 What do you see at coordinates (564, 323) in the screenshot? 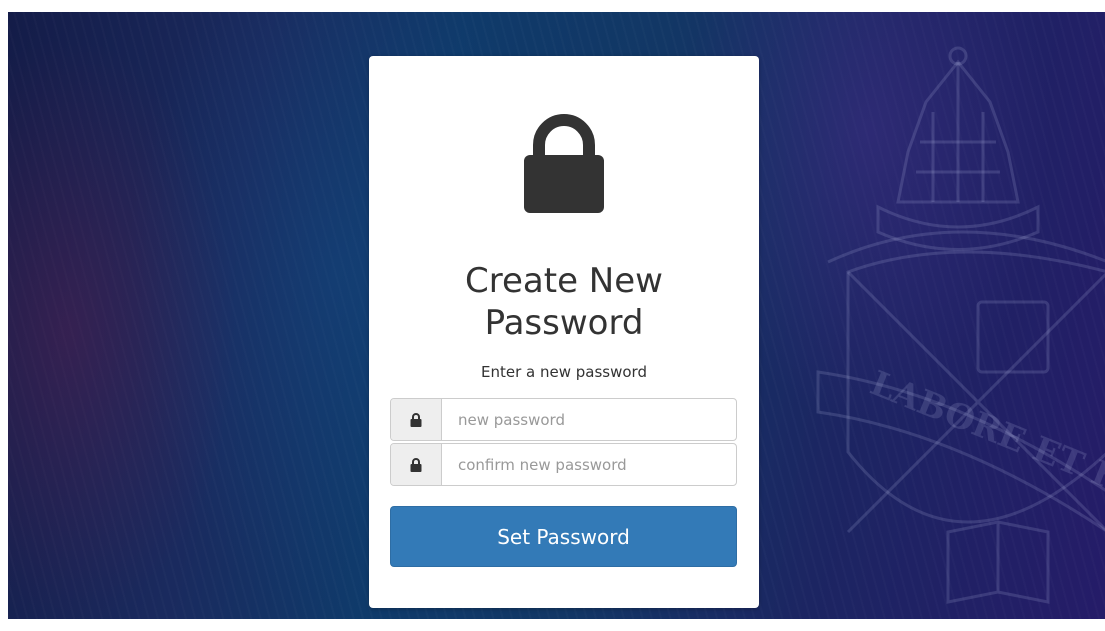
I see `title-line-2: Password` at bounding box center [564, 323].